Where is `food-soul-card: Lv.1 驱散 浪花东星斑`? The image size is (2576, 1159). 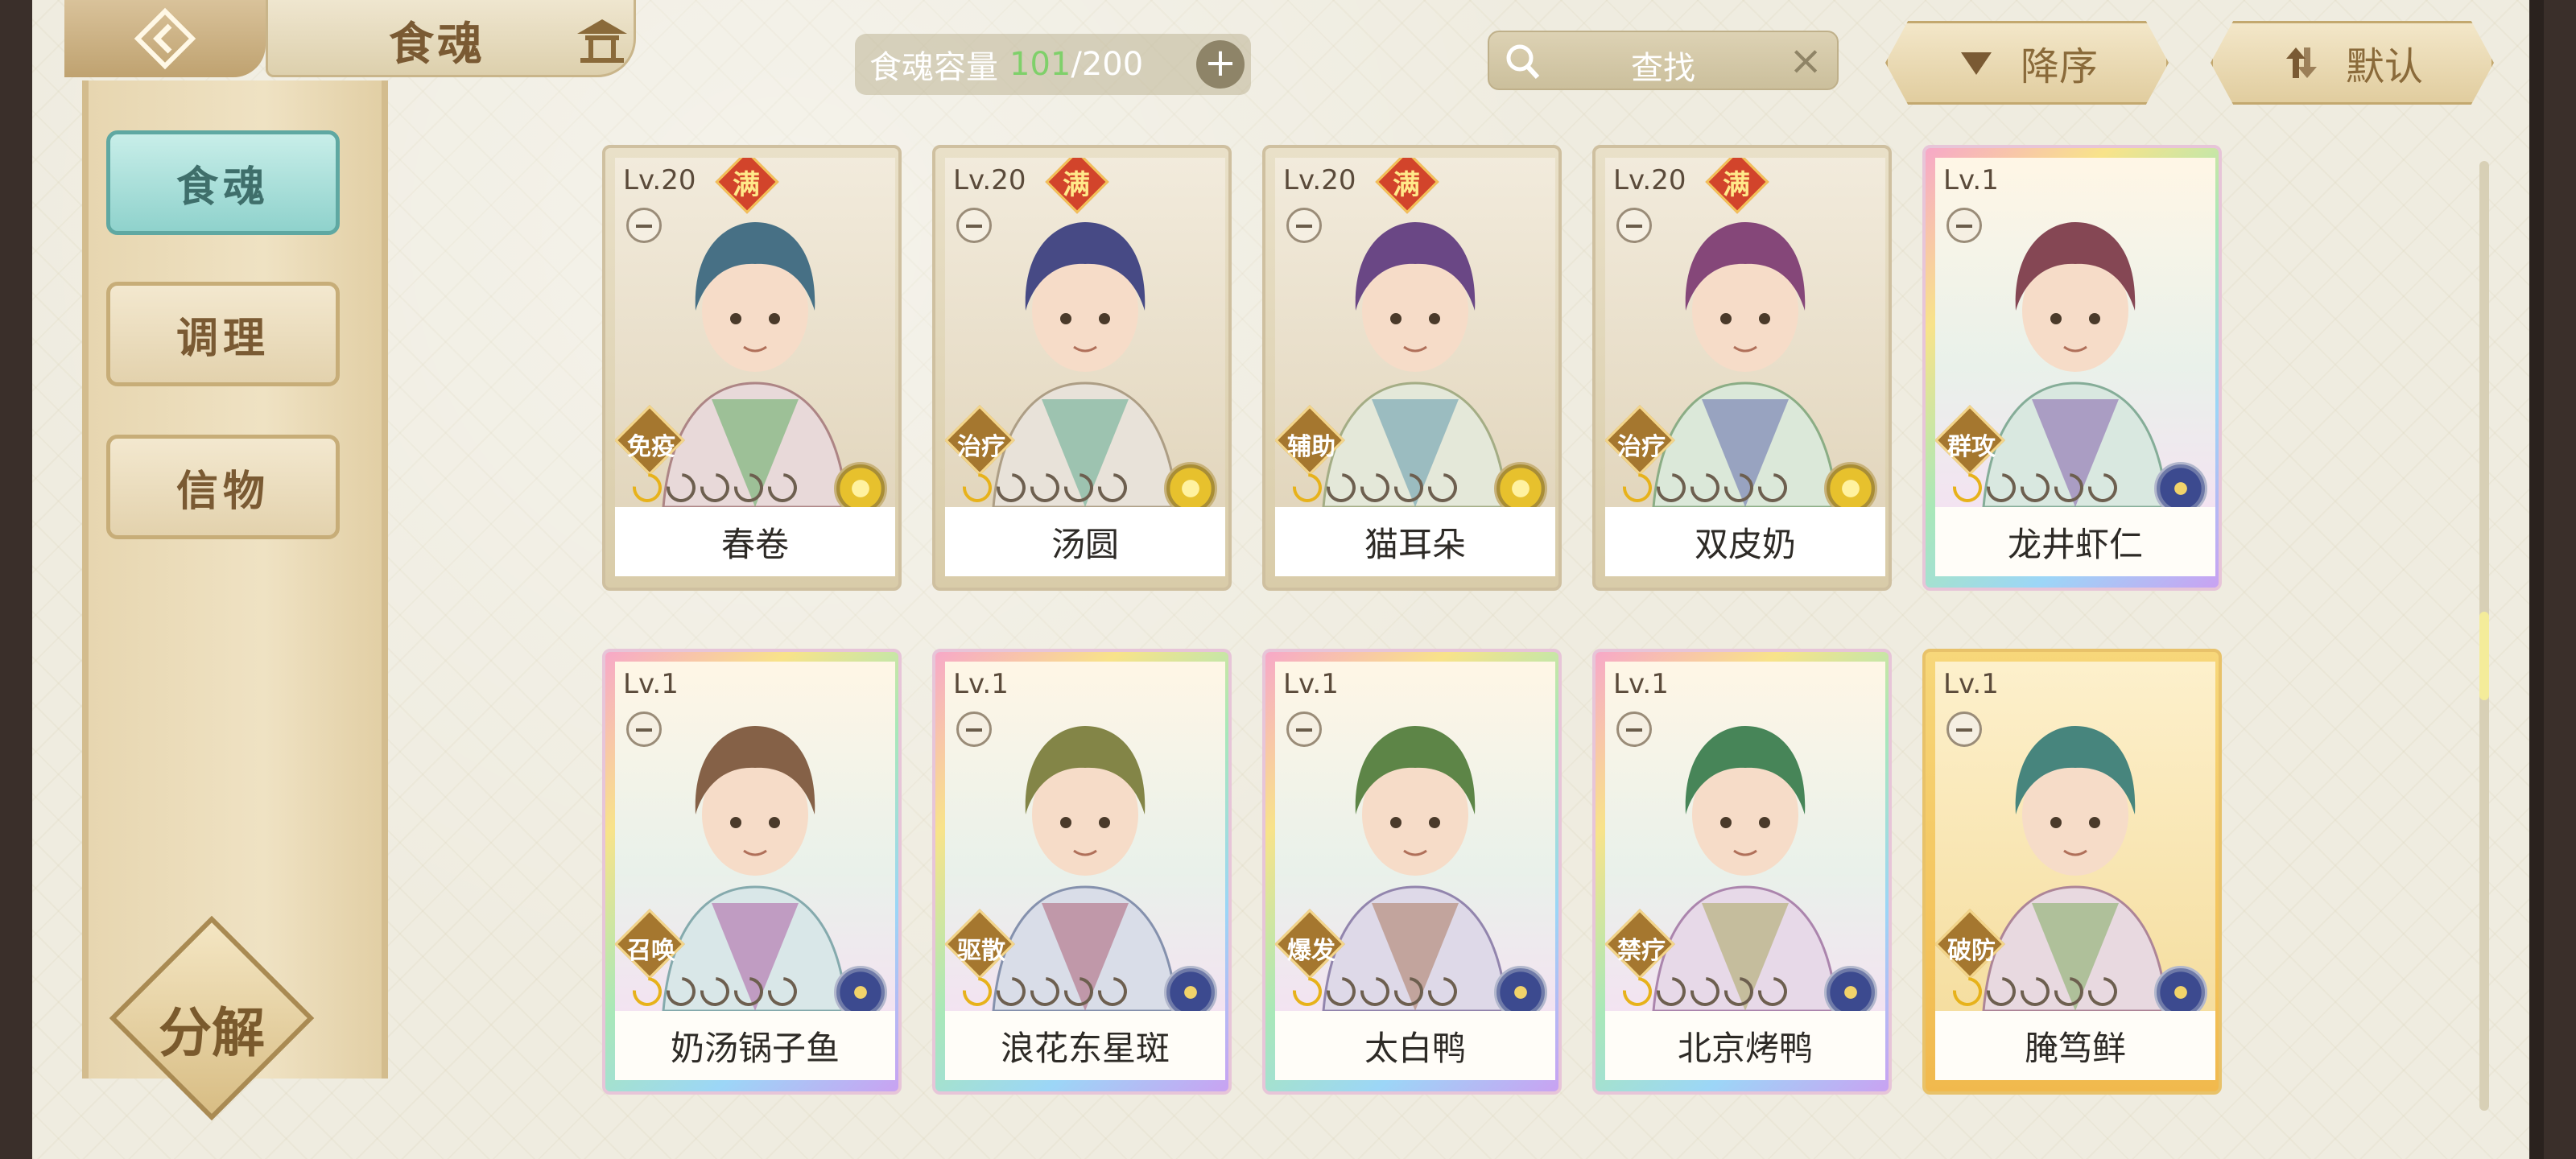
food-soul-card: Lv.1 驱散 浪花东星斑 is located at coordinates (1082, 872).